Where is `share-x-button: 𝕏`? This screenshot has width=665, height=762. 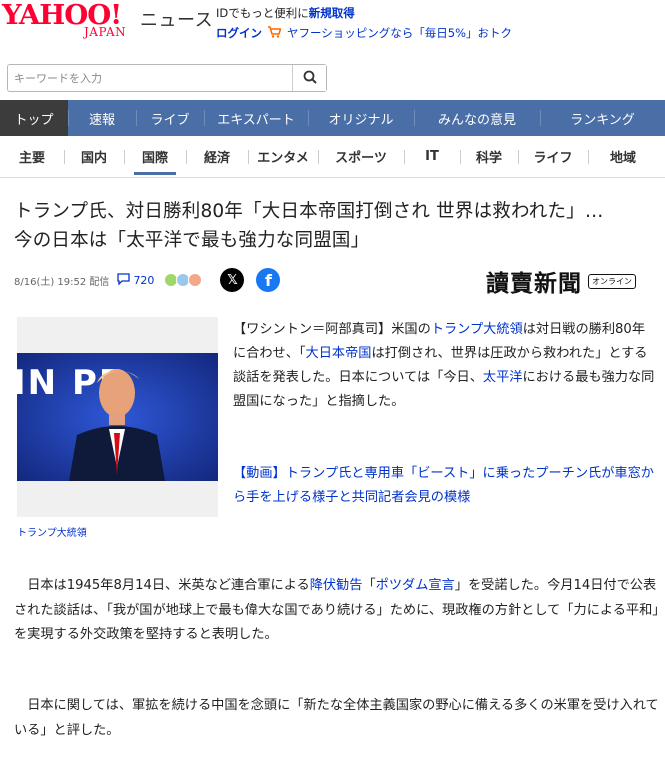
share-x-button: 𝕏 is located at coordinates (232, 280).